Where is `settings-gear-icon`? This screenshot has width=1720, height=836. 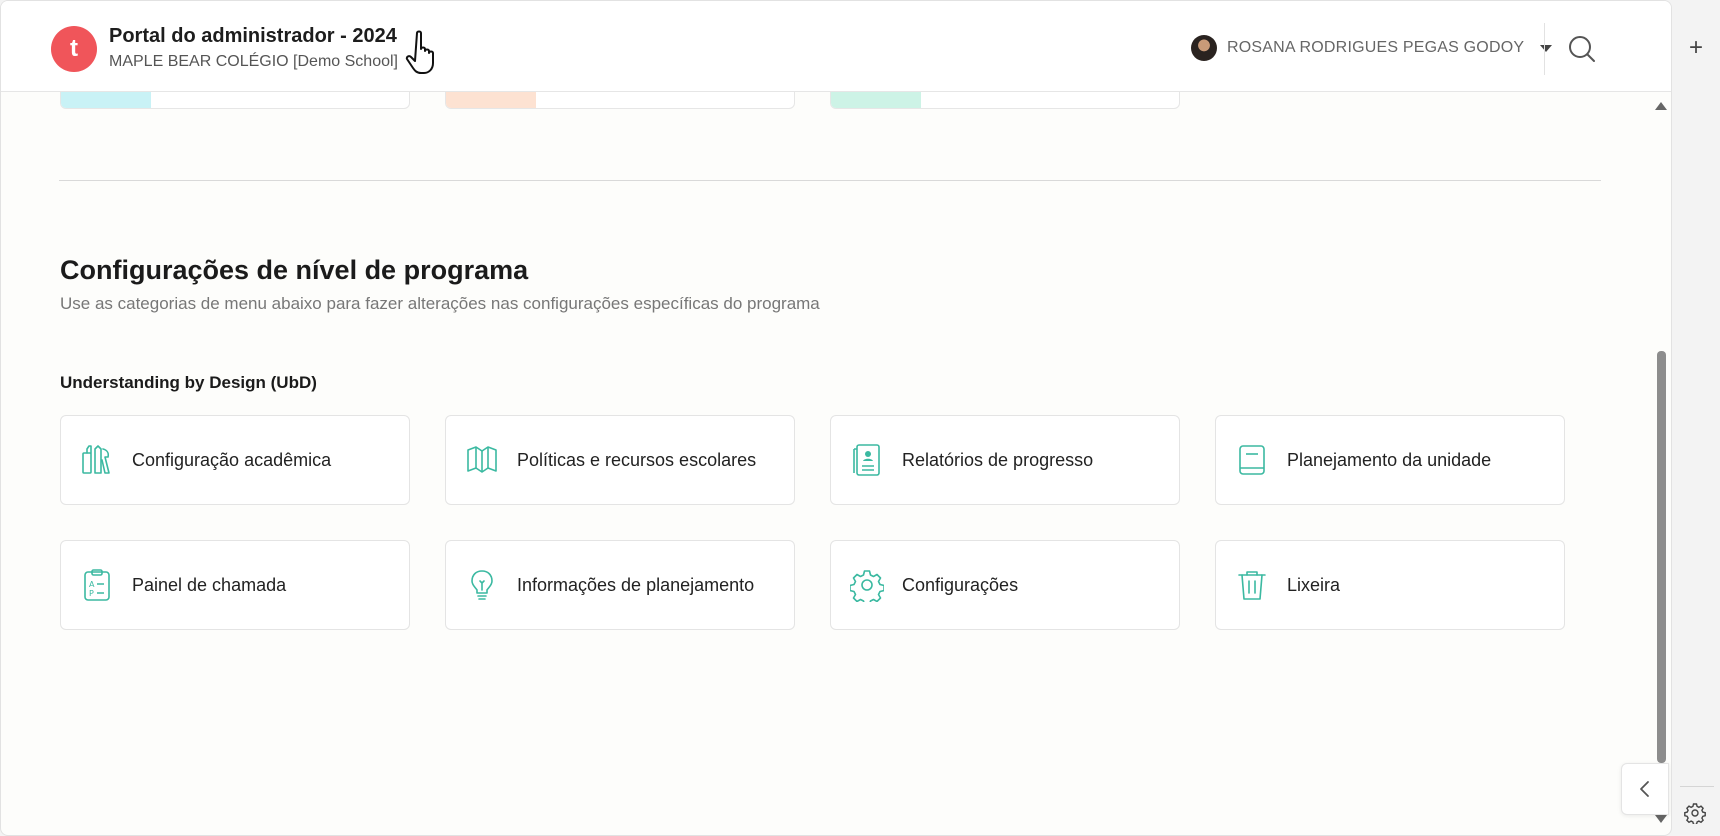
settings-gear-icon is located at coordinates (1695, 813).